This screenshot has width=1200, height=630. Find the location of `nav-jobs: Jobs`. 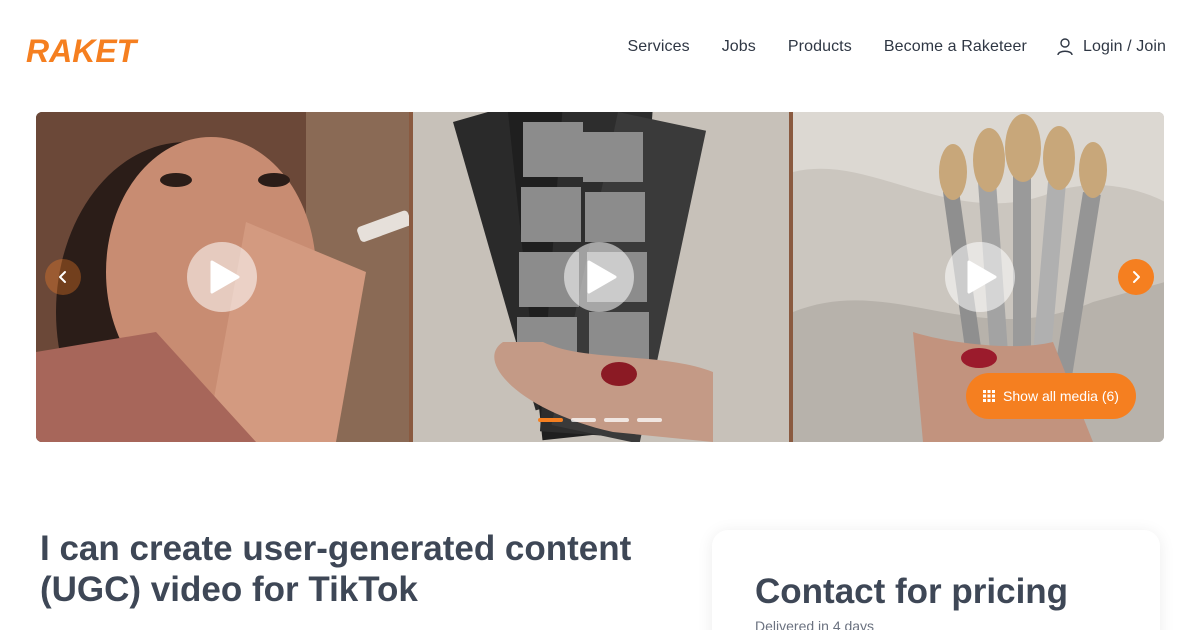

nav-jobs: Jobs is located at coordinates (739, 47).